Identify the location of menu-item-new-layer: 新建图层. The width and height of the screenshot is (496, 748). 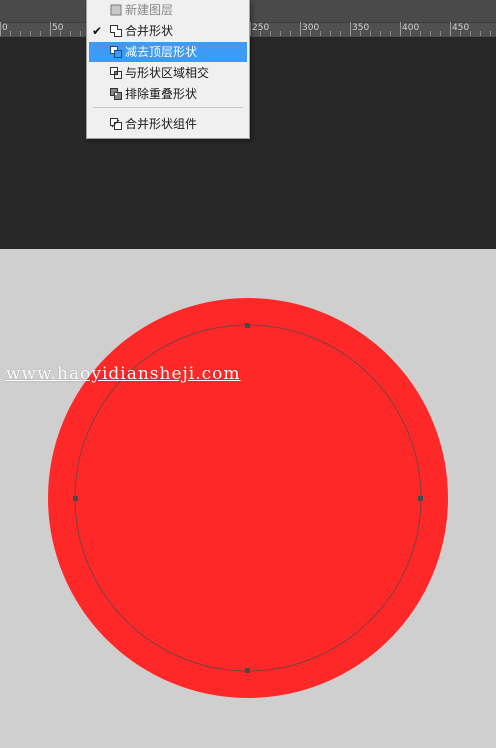
(168, 10).